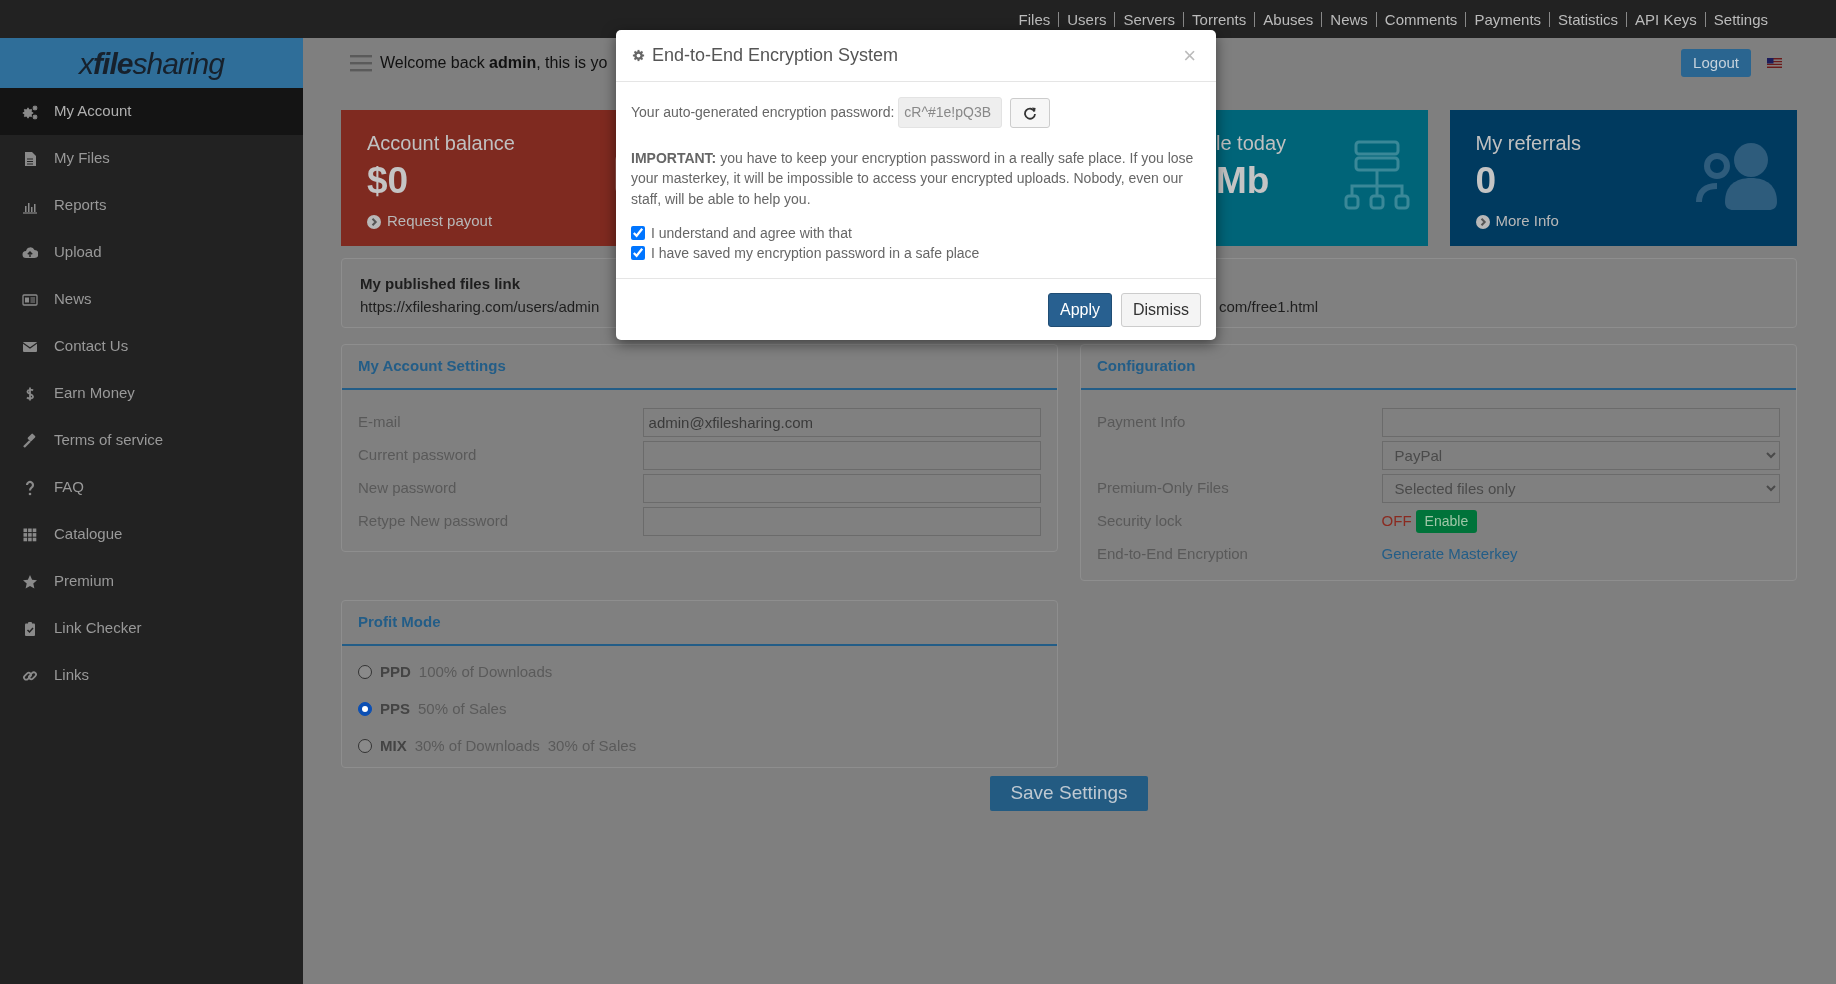 This screenshot has height=984, width=1836. Describe the element at coordinates (1486, 181) in the screenshot. I see `card-value: 0` at that location.